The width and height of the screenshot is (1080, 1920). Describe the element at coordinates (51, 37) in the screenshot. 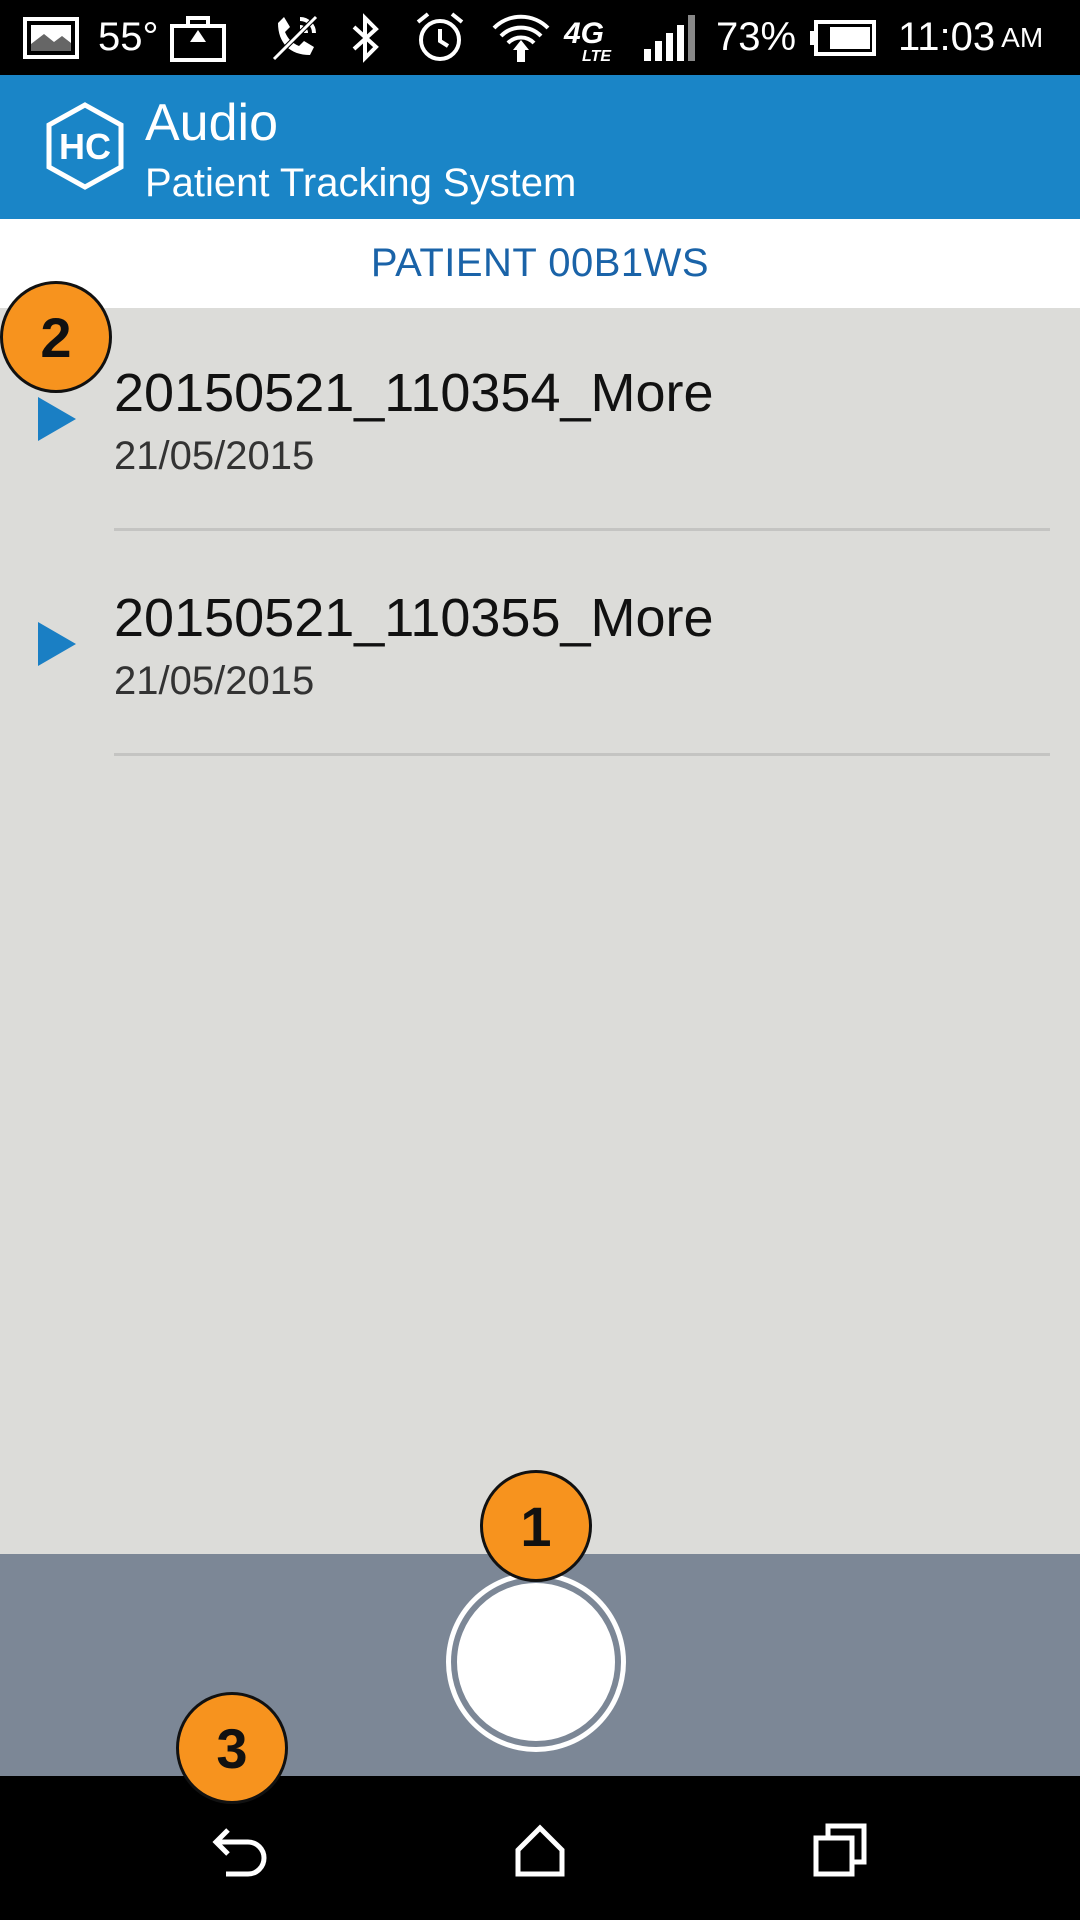

I see `gallery-icon` at that location.